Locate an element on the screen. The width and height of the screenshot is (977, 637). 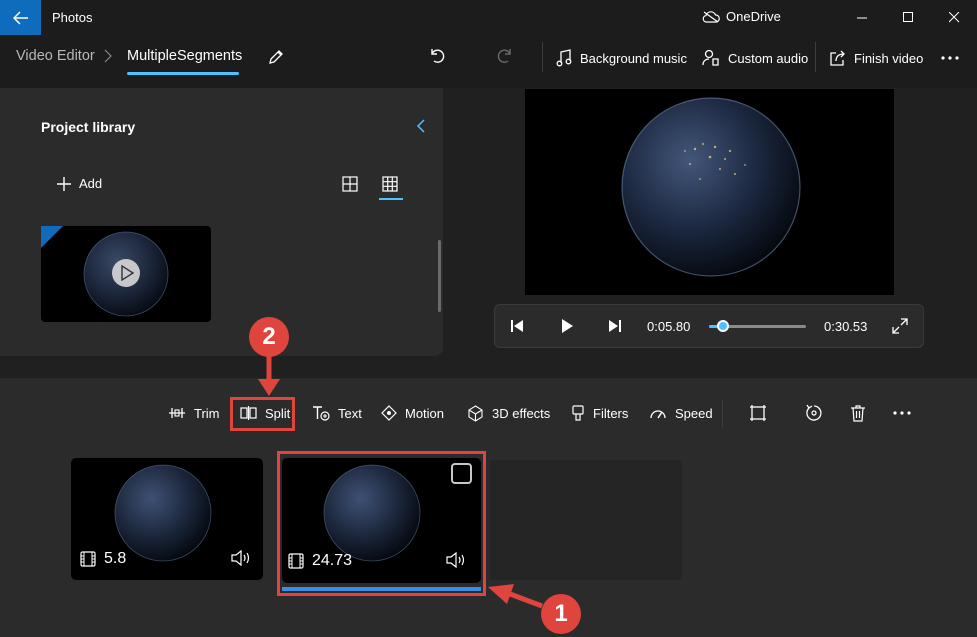
skip-back-button is located at coordinates (517, 326).